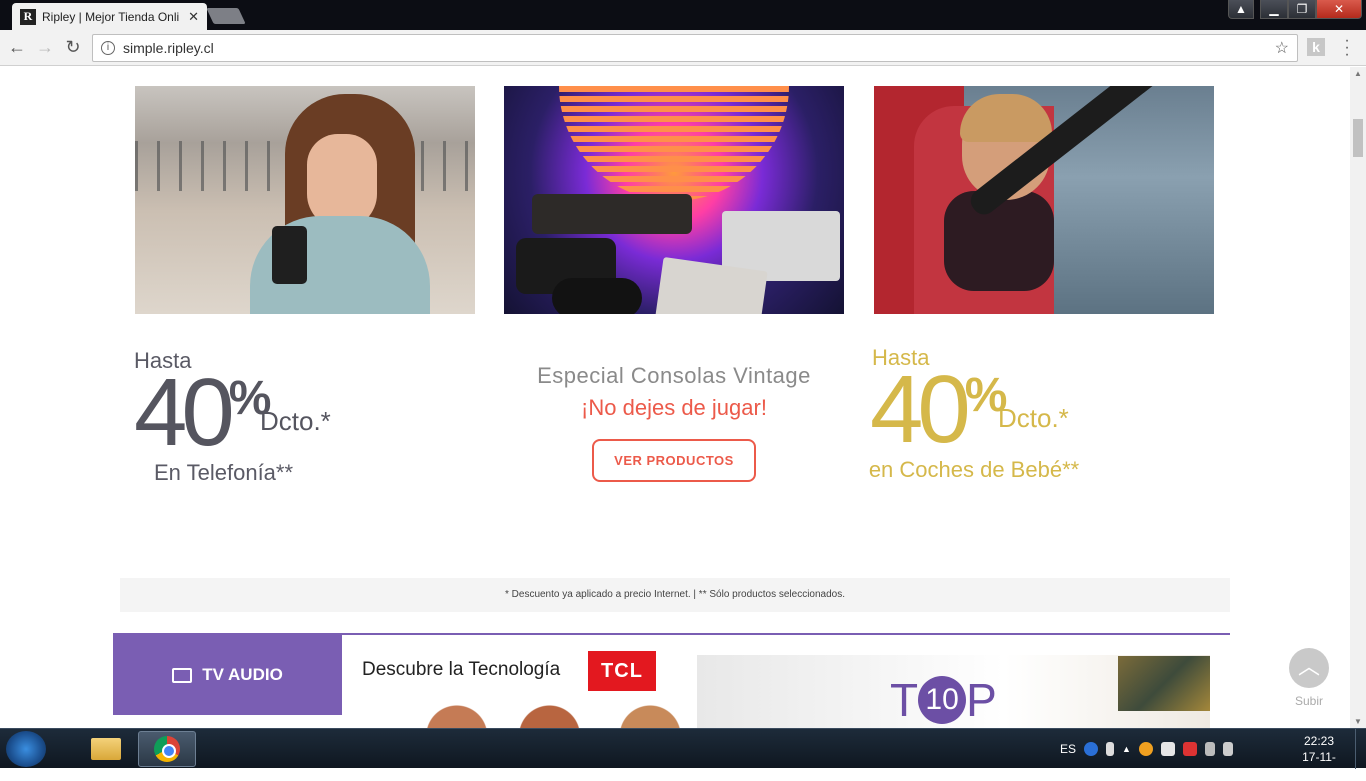  What do you see at coordinates (1358, 397) in the screenshot?
I see `vertical-scrollbar: ▲ ▼` at bounding box center [1358, 397].